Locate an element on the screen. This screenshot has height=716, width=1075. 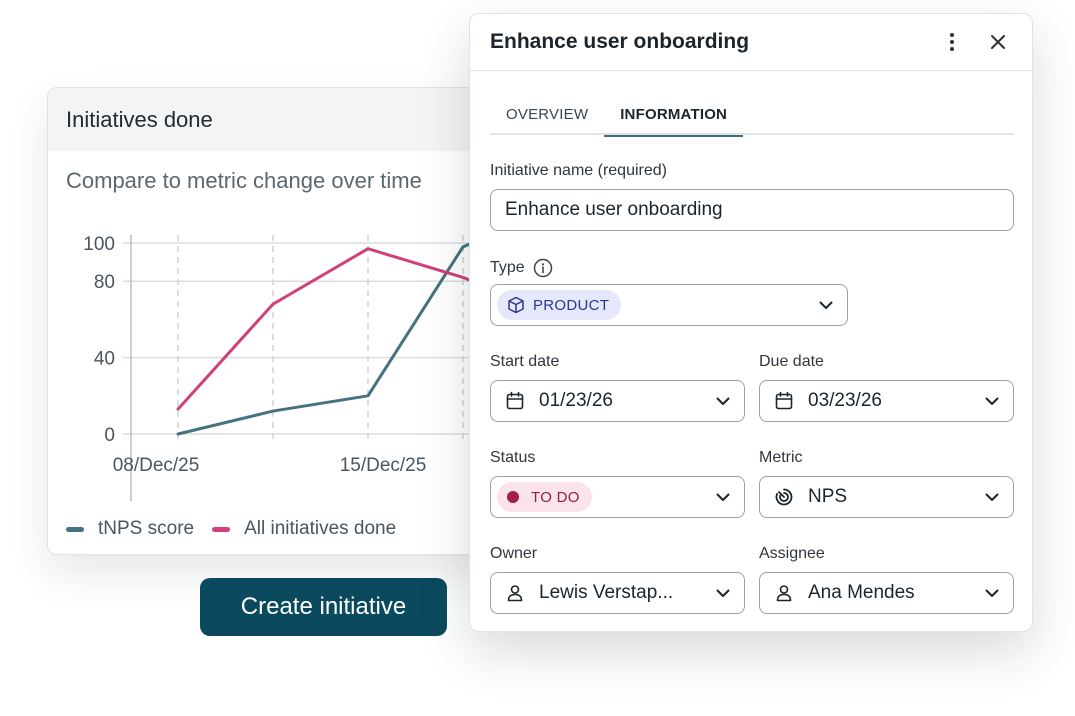
type-value: PRODUCT is located at coordinates (571, 305).